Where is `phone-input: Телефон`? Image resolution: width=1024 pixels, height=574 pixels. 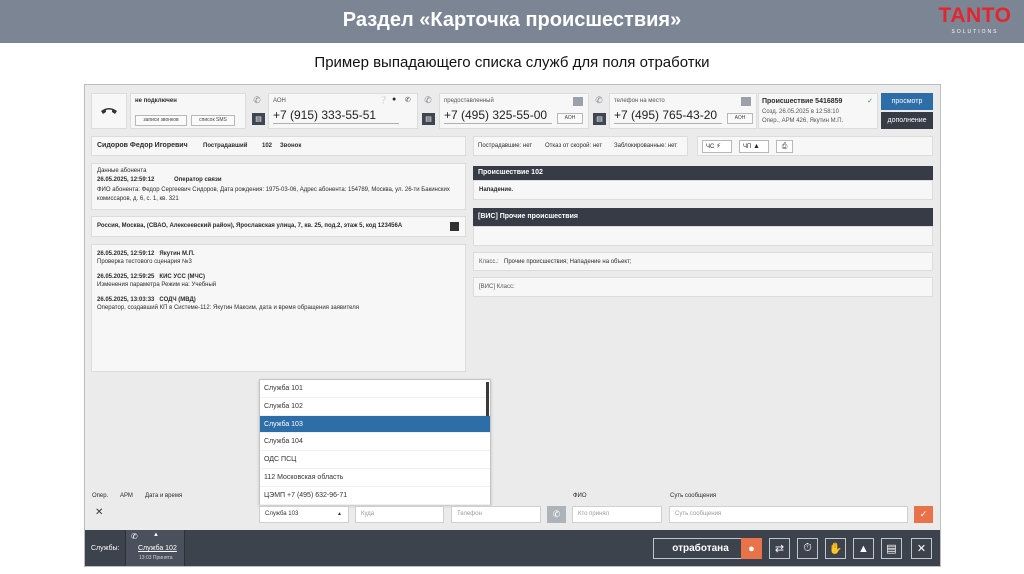 phone-input: Телефон is located at coordinates (496, 514).